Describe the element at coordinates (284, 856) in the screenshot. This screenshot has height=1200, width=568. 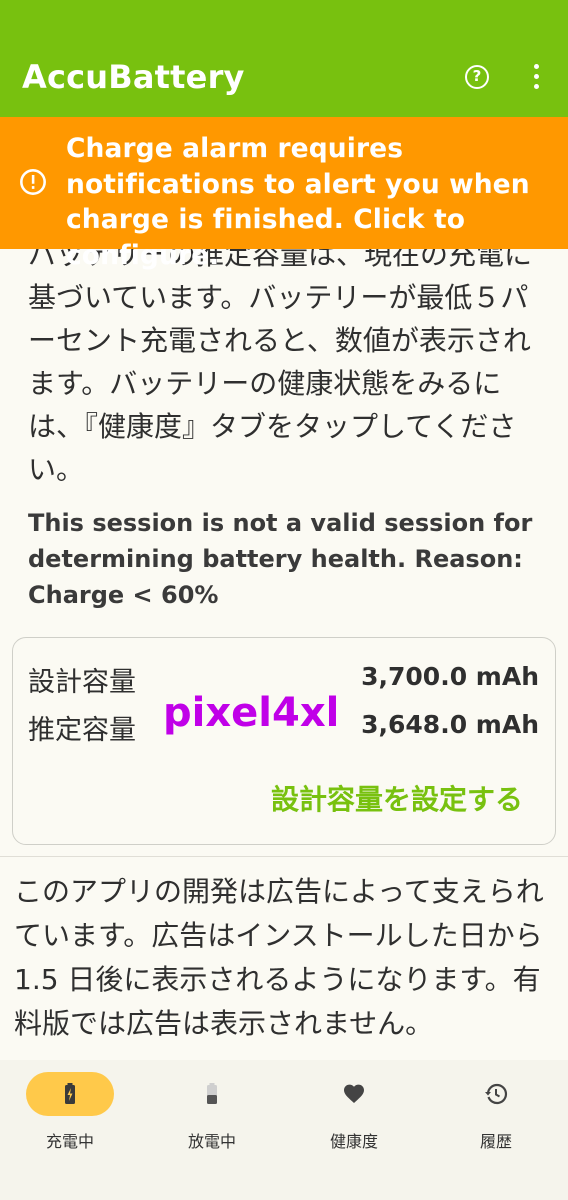
I see `divider` at that location.